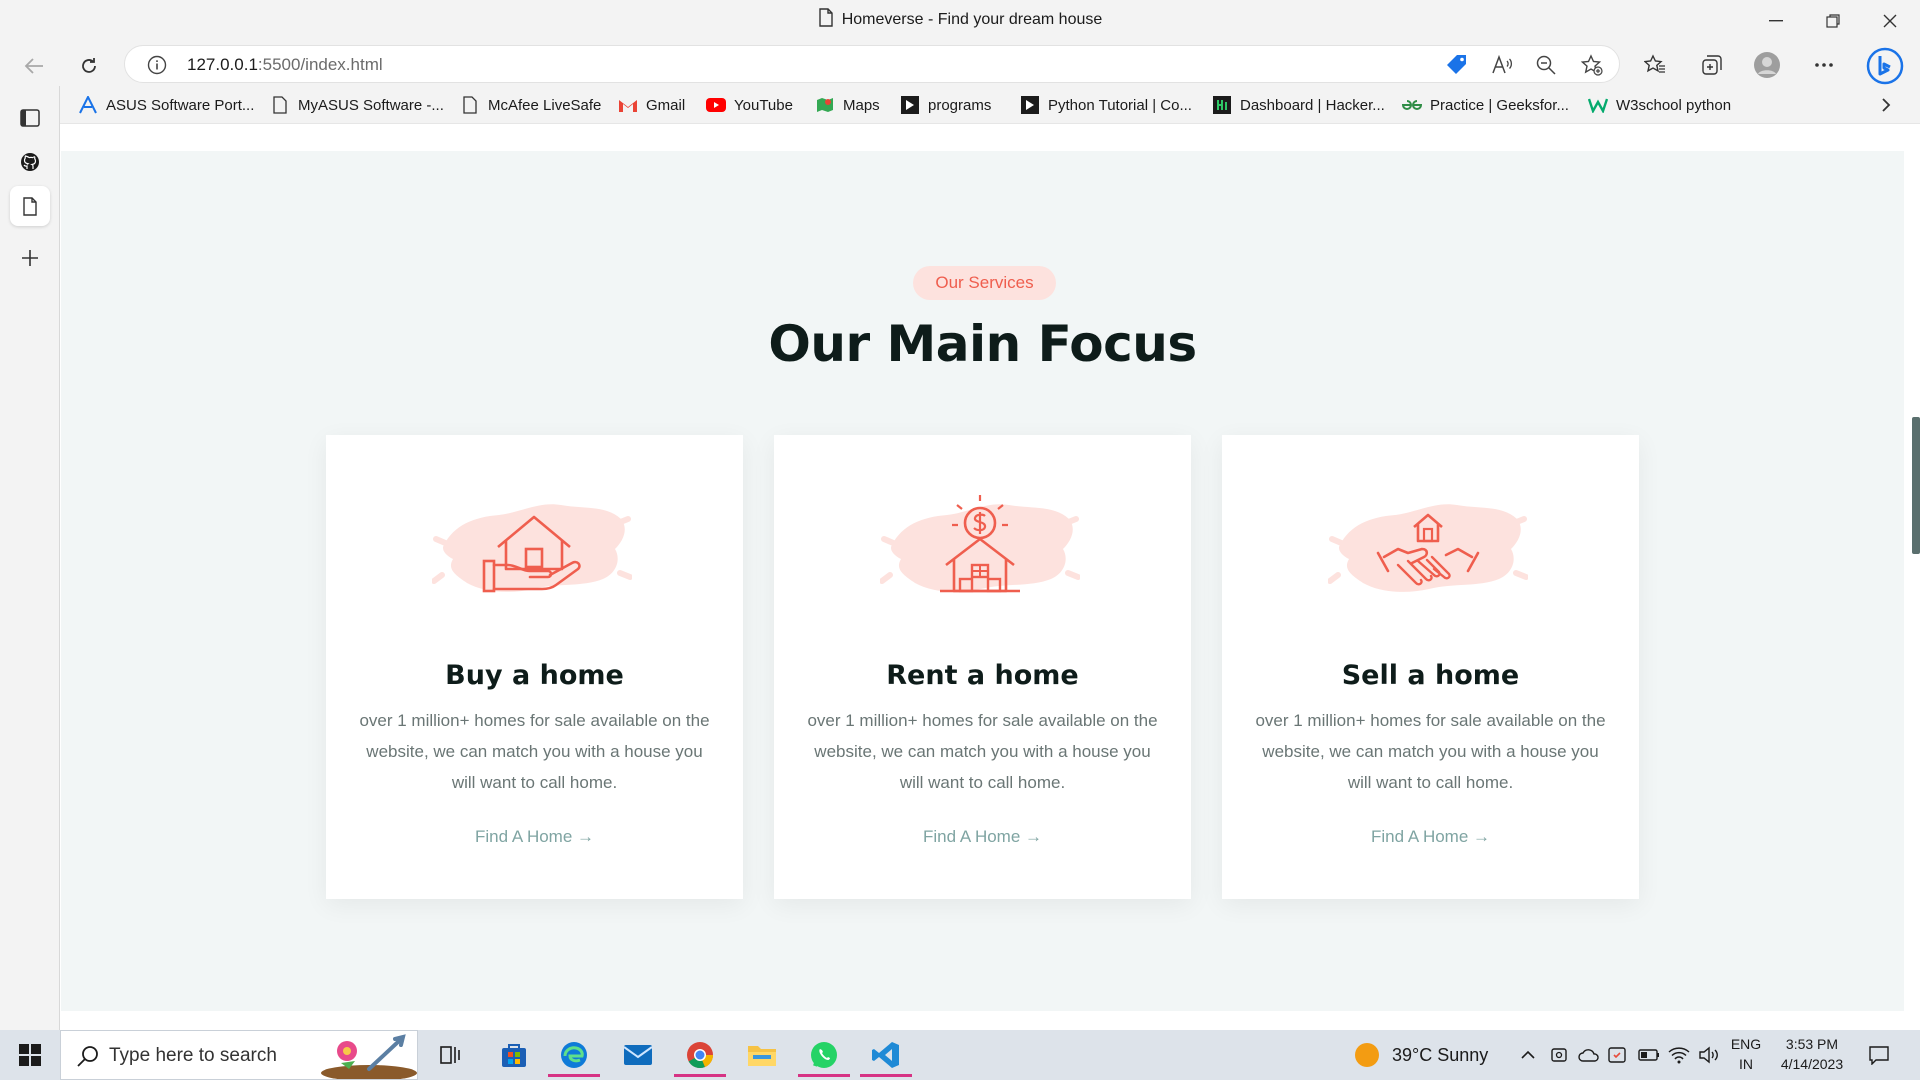 The image size is (1920, 1080). Describe the element at coordinates (638, 1055) in the screenshot. I see `taskbar-mail` at that location.